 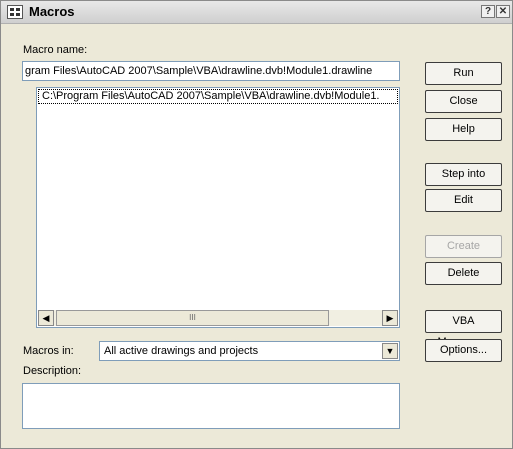 What do you see at coordinates (390, 351) in the screenshot?
I see `chevron-down-icon: ▼` at bounding box center [390, 351].